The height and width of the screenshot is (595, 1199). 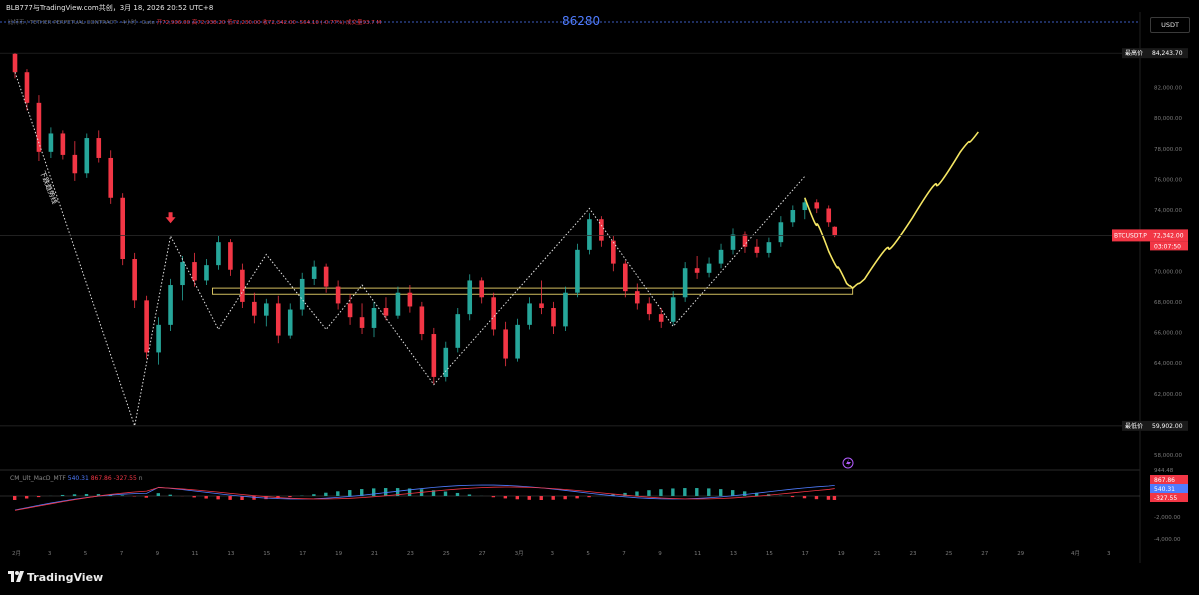 What do you see at coordinates (1168, 150) in the screenshot?
I see `price-tick-label: 78,000.00` at bounding box center [1168, 150].